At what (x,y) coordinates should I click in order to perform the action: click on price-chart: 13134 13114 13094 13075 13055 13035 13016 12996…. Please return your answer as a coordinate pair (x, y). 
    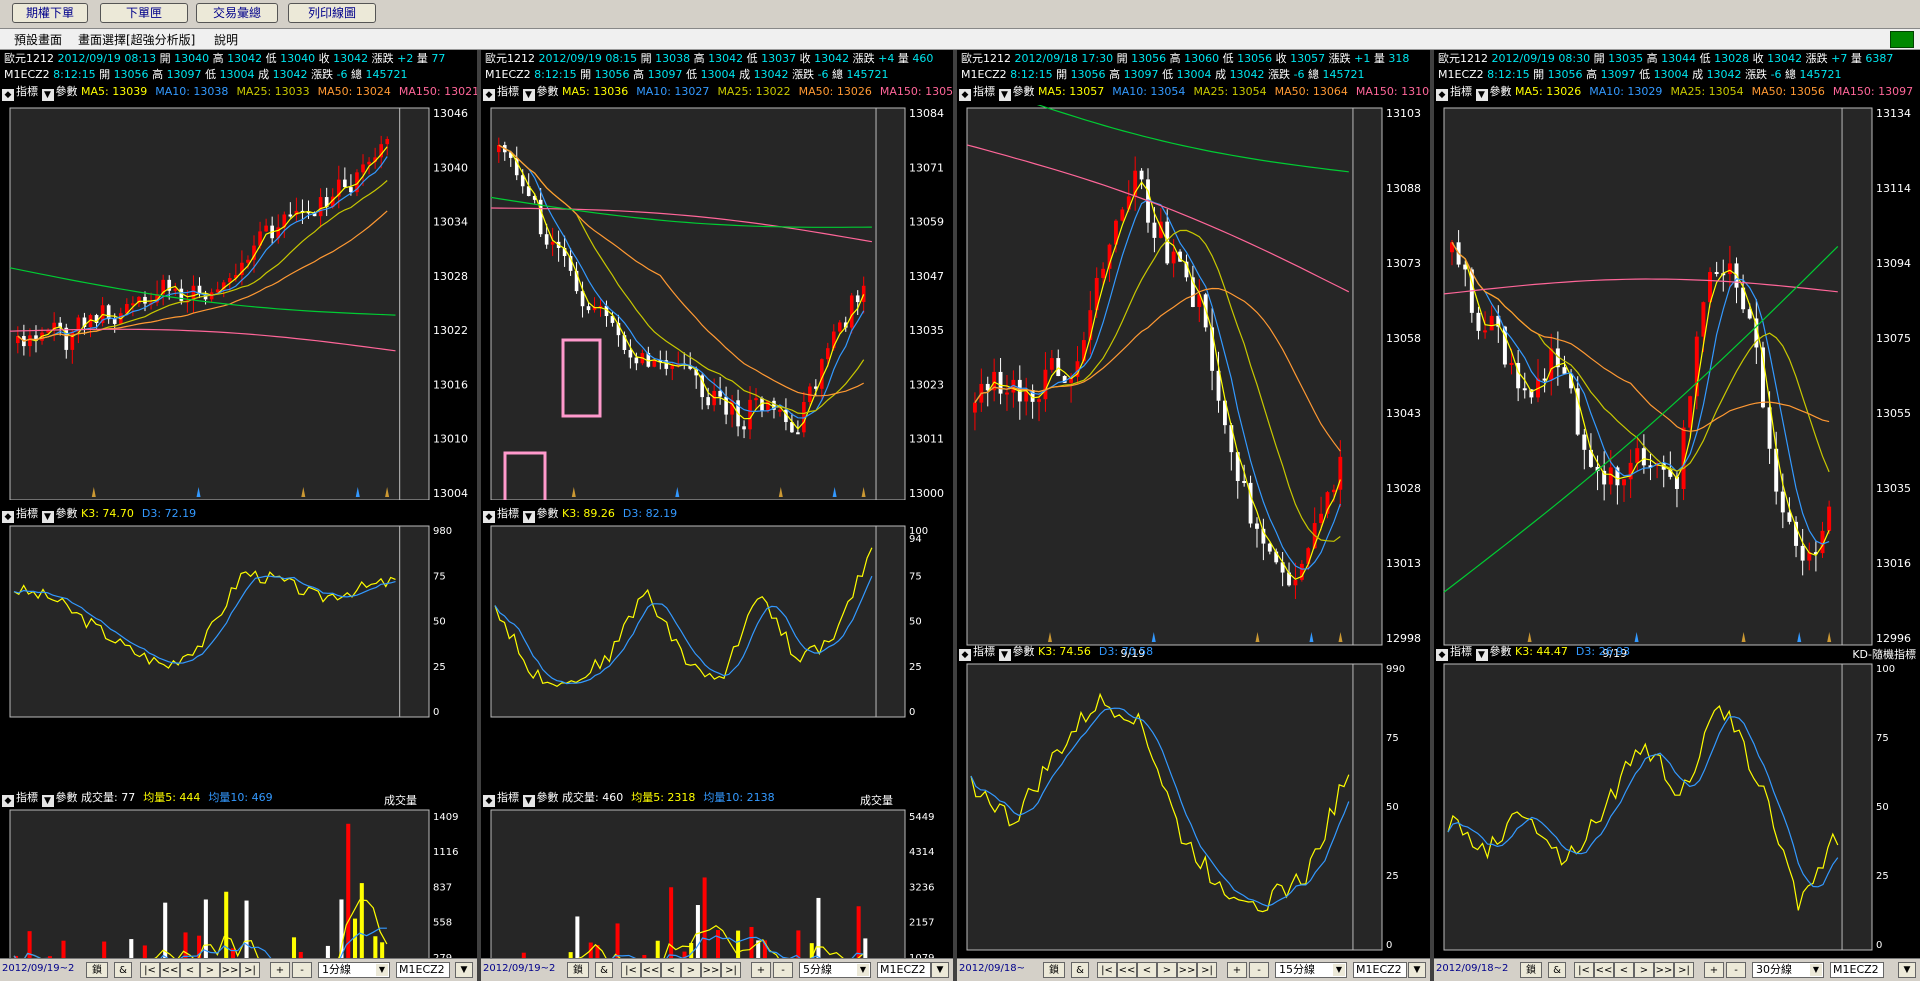
    Looking at the image, I should click on (1677, 382).